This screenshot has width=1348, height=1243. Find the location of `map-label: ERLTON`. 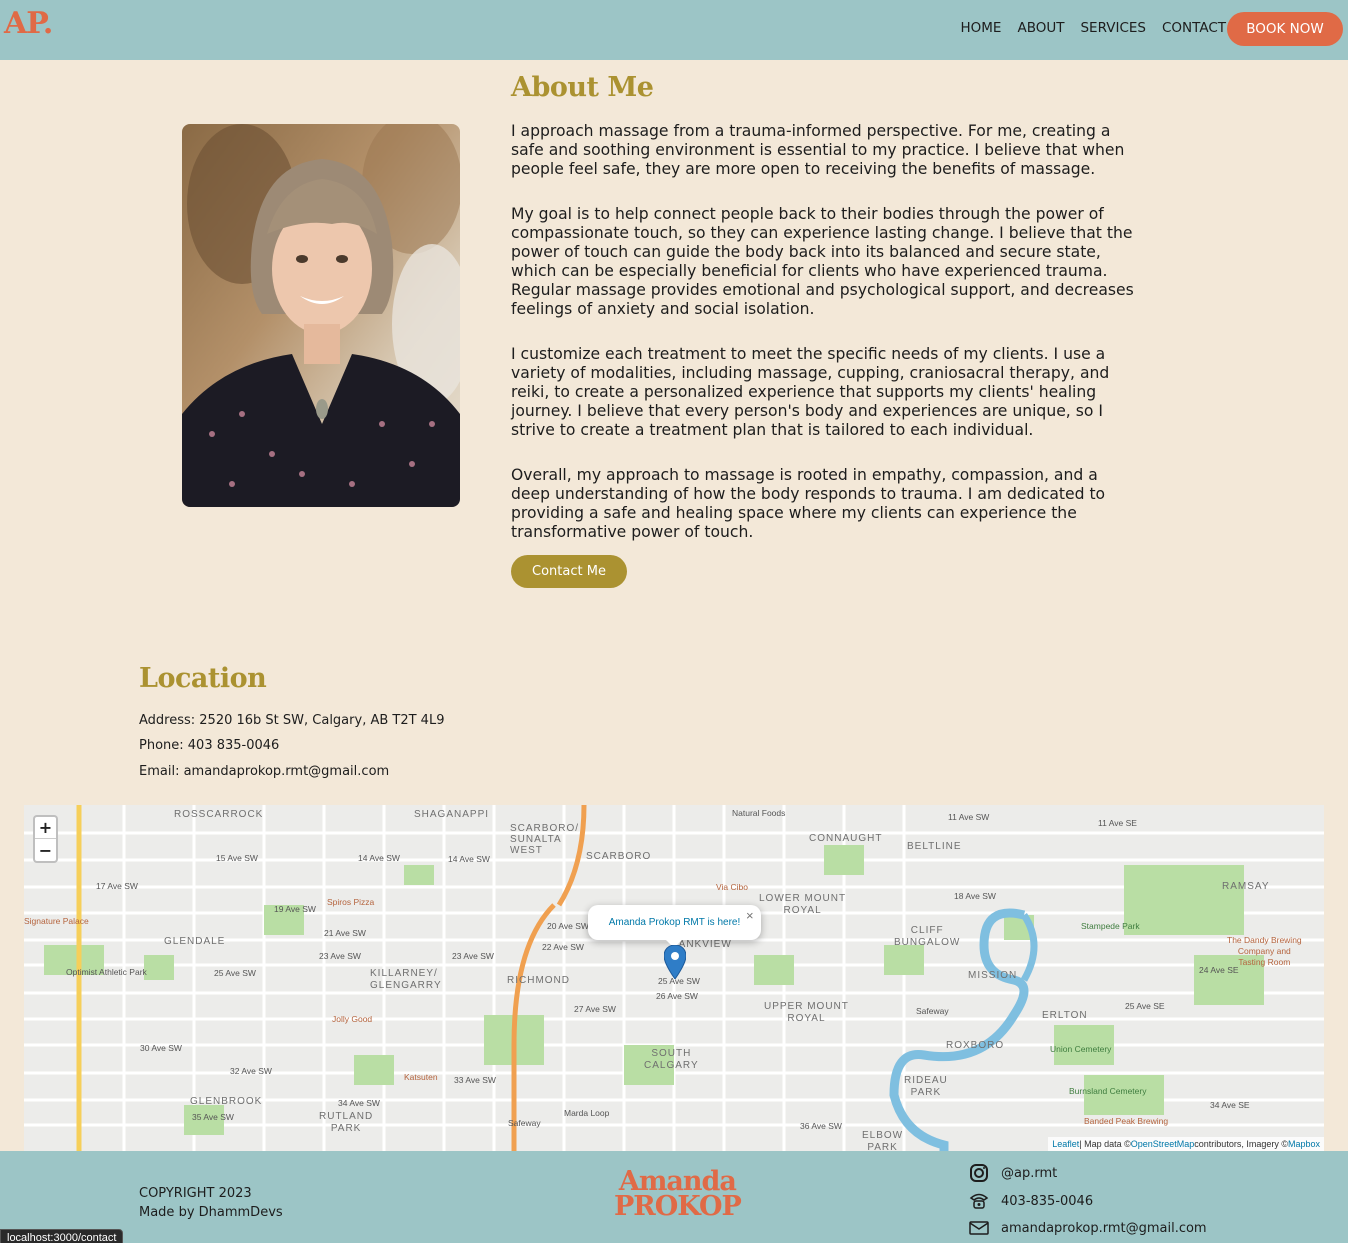

map-label: ERLTON is located at coordinates (1065, 1015).